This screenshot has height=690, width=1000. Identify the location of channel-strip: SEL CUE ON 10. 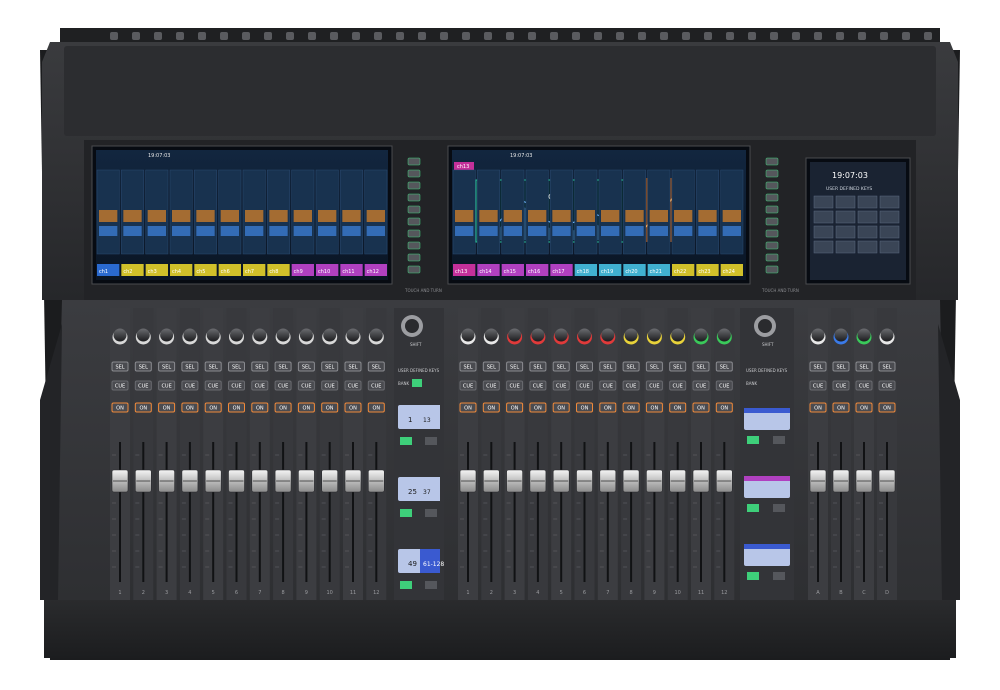
(329, 454).